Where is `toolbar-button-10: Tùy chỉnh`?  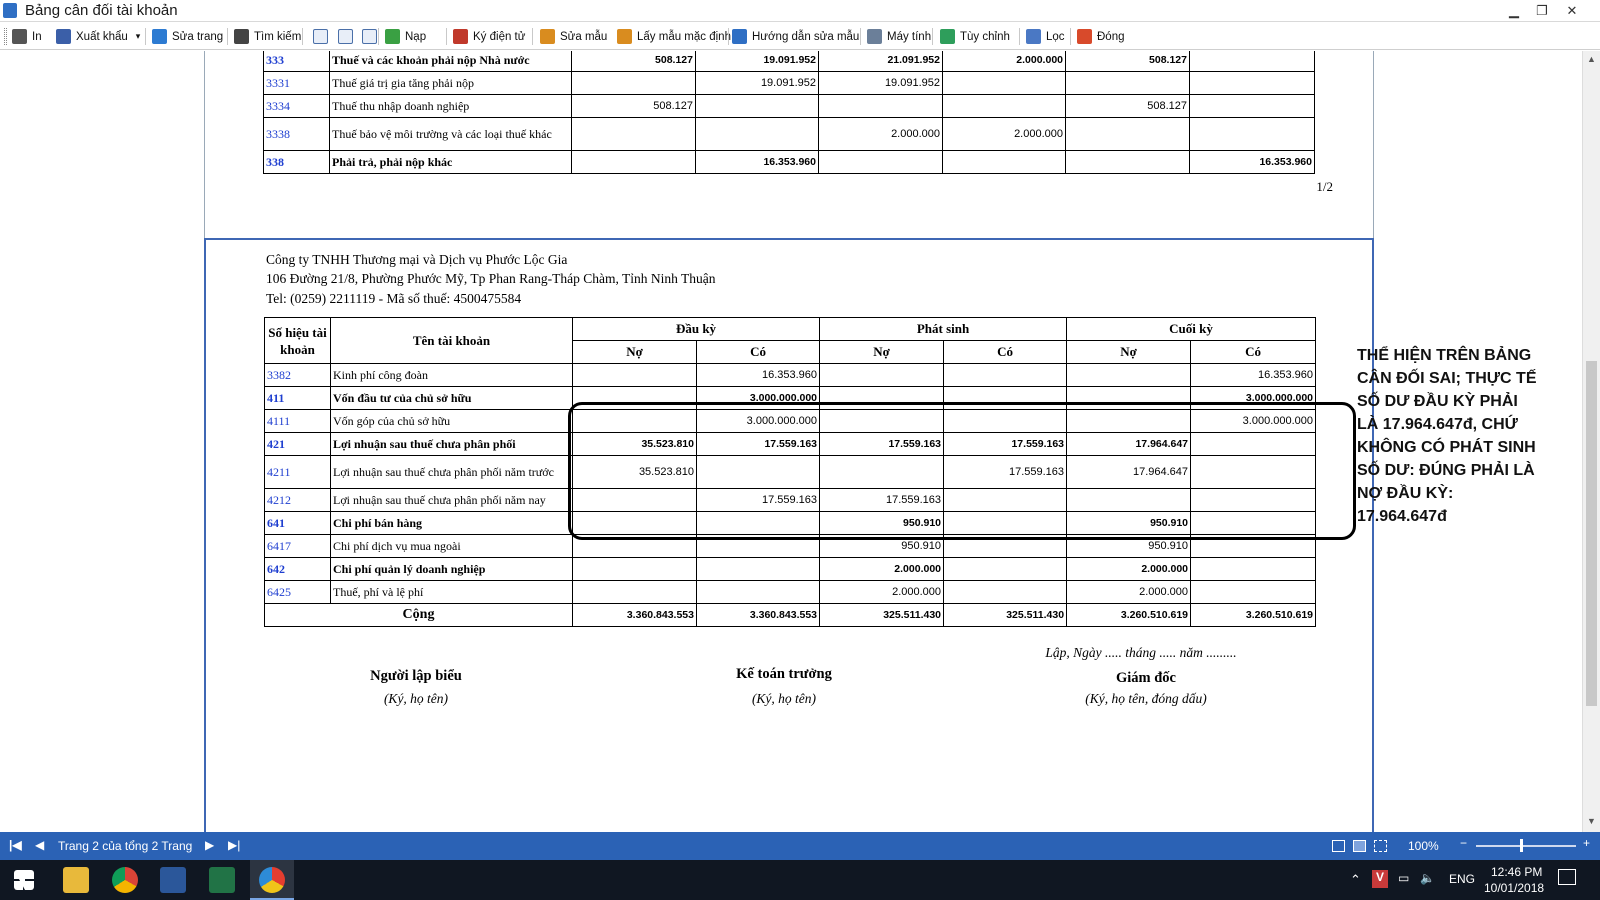 toolbar-button-10: Tùy chỉnh is located at coordinates (975, 36).